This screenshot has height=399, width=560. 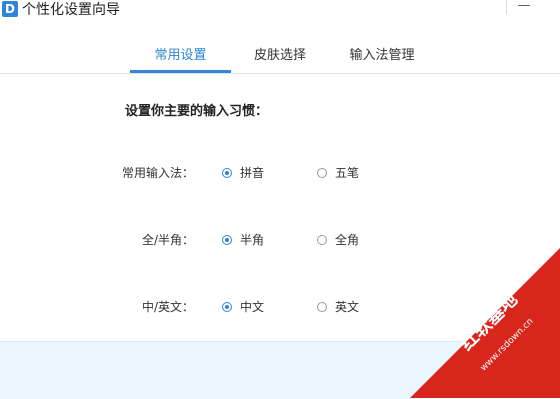 What do you see at coordinates (167, 240) in the screenshot?
I see `row-label: 全/半角：` at bounding box center [167, 240].